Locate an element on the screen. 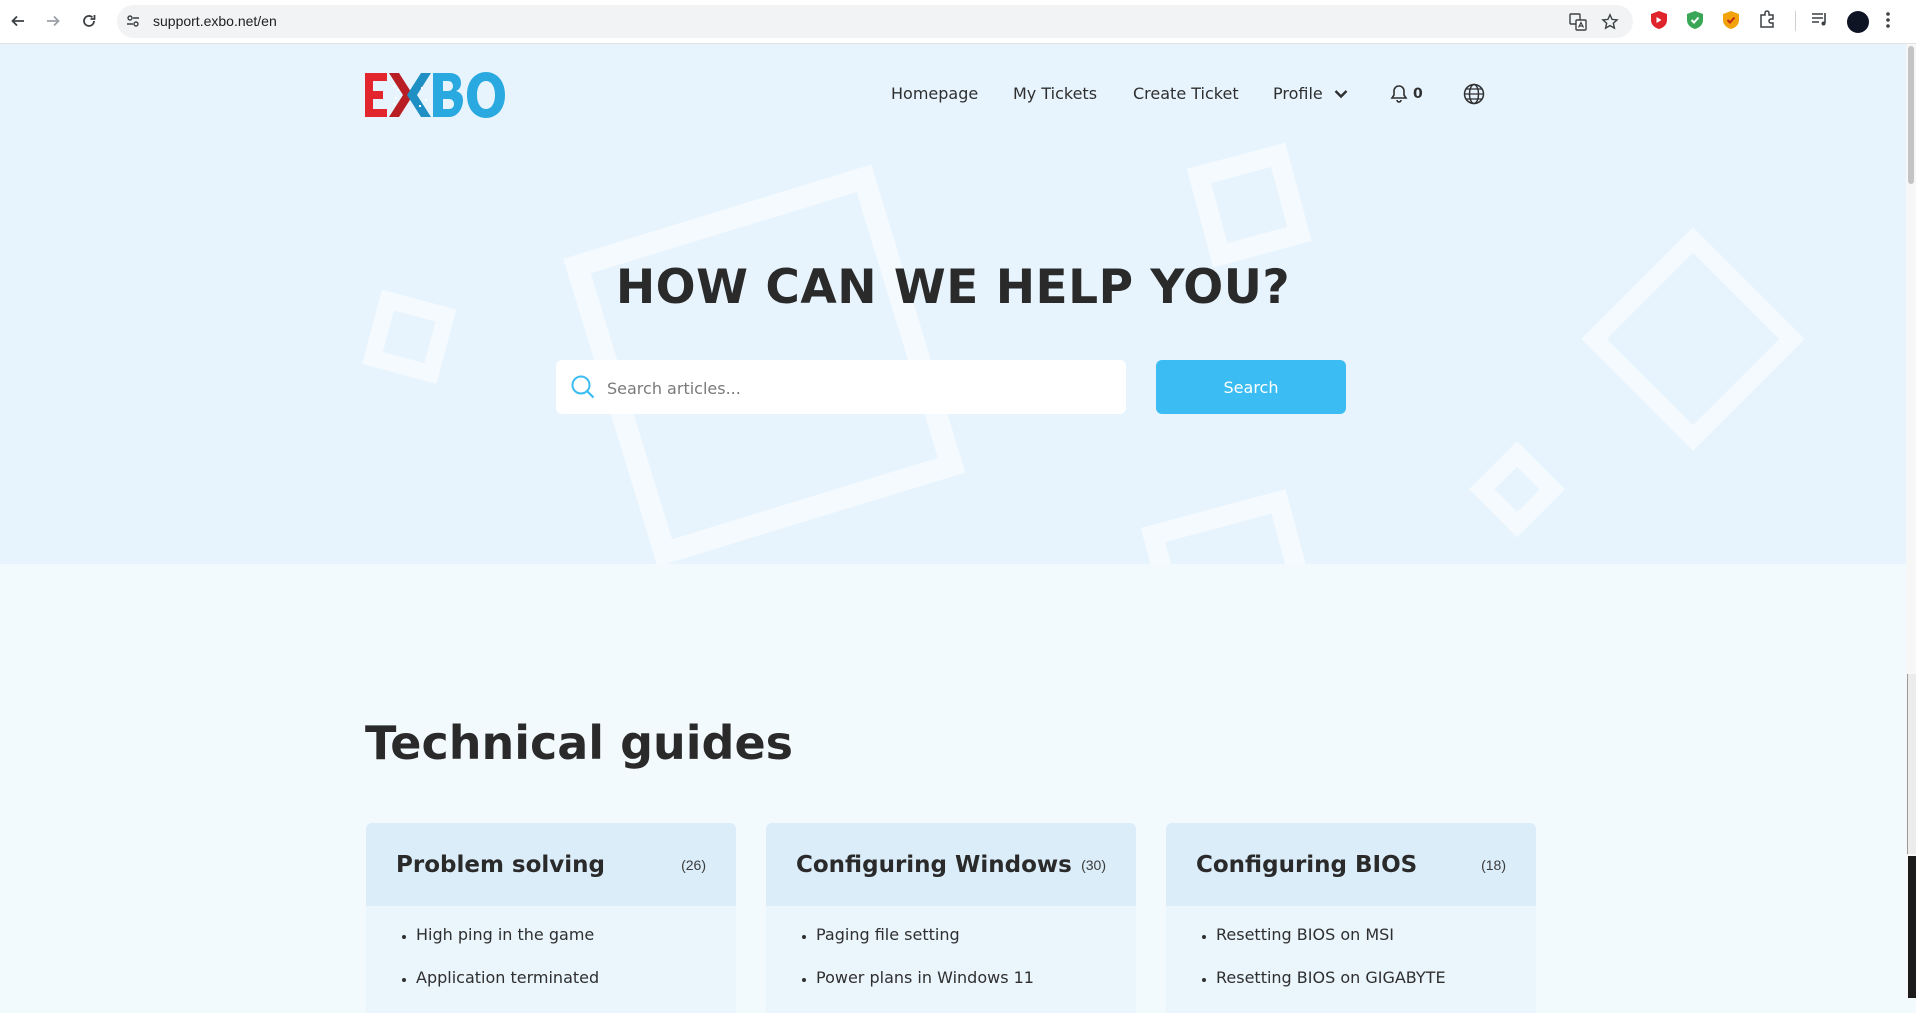 The image size is (1916, 1013). card-header: Configuring Windows (30) is located at coordinates (951, 864).